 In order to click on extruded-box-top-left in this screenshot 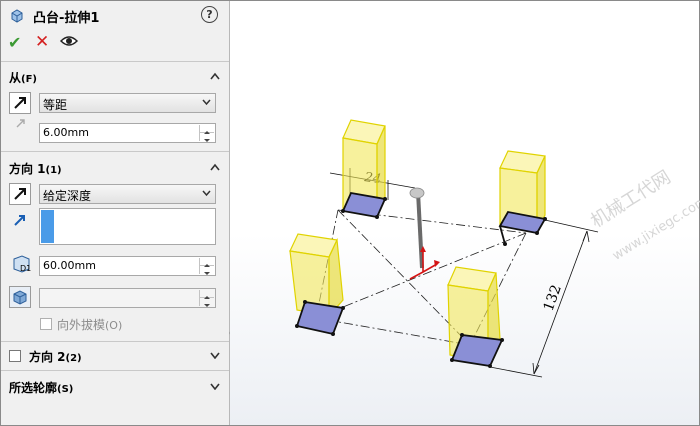, I will do `click(364, 169)`.